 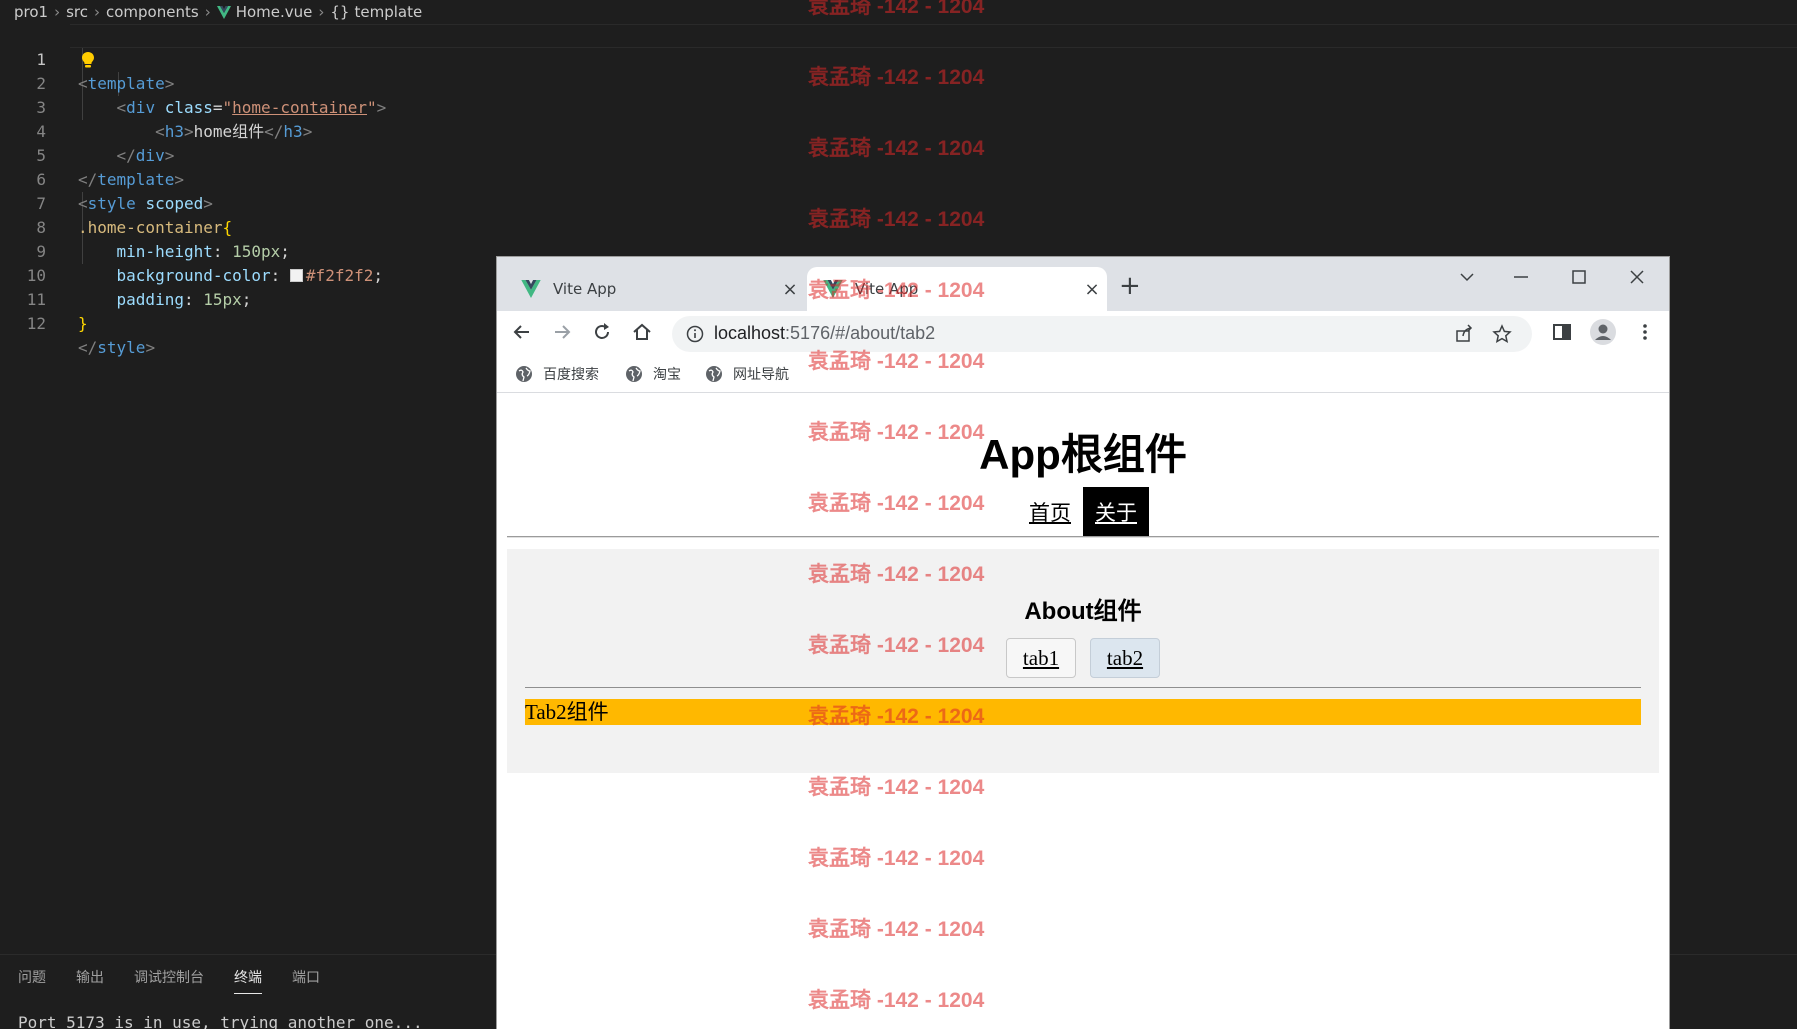 What do you see at coordinates (898, 250) in the screenshot?
I see `code-line-9: 9 background-color: #f2f2f2;` at bounding box center [898, 250].